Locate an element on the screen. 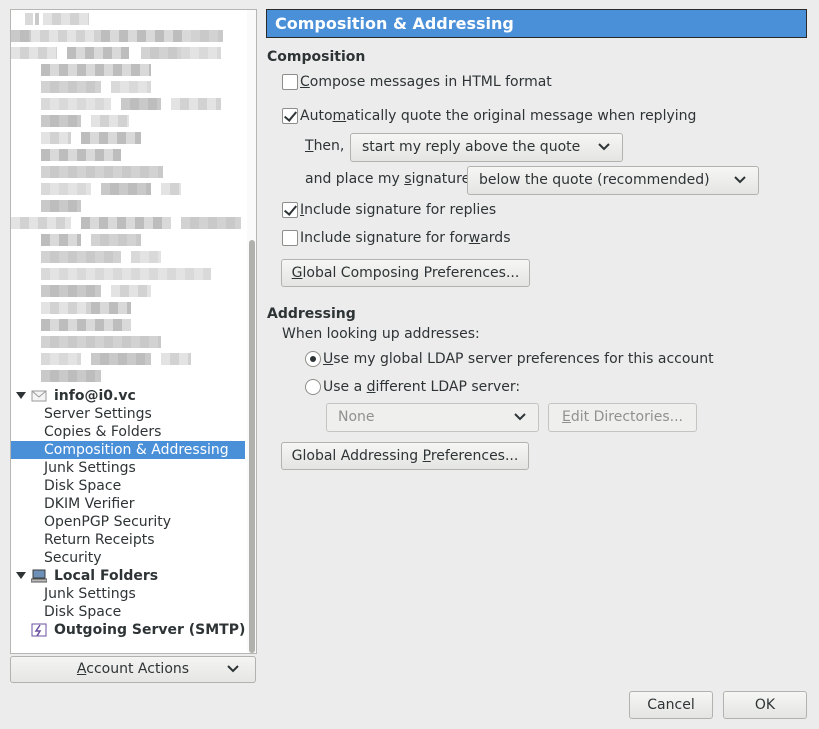 This screenshot has width=819, height=729. tree-outgoing-server: Outgoing Server (SMTP) is located at coordinates (128, 630).